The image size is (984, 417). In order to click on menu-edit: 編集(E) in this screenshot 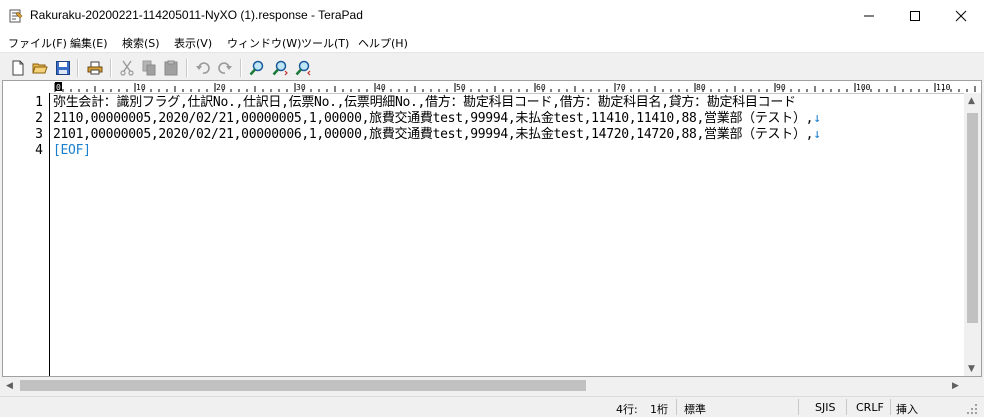, I will do `click(89, 43)`.